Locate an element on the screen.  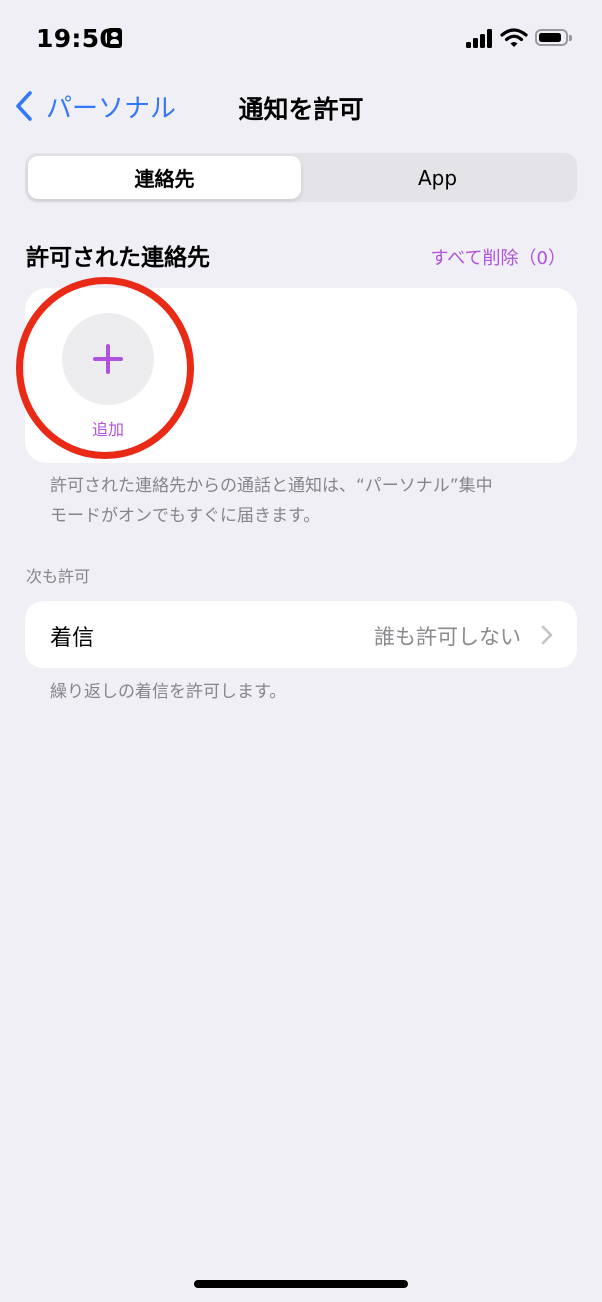
id-card-icon is located at coordinates (114, 38).